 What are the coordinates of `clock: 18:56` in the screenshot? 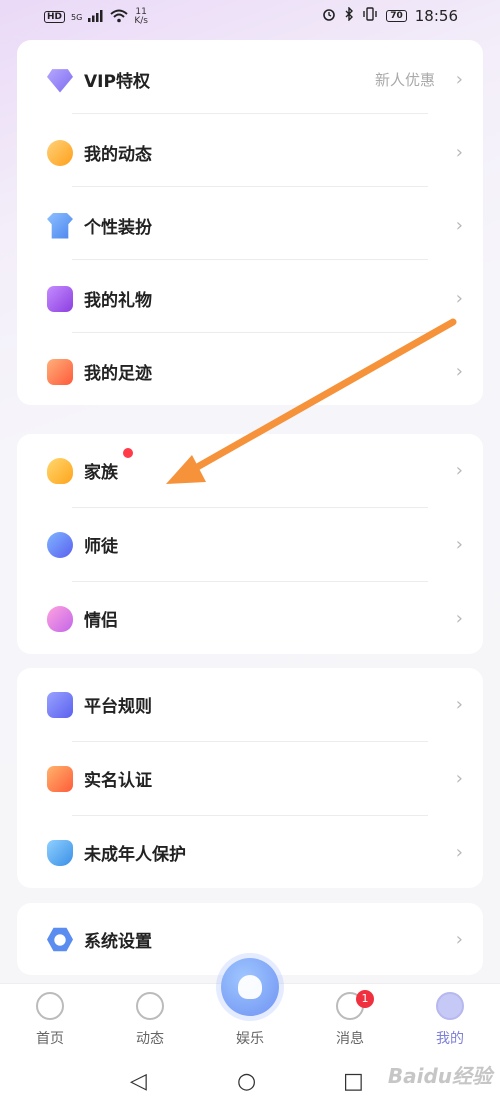 It's located at (436, 16).